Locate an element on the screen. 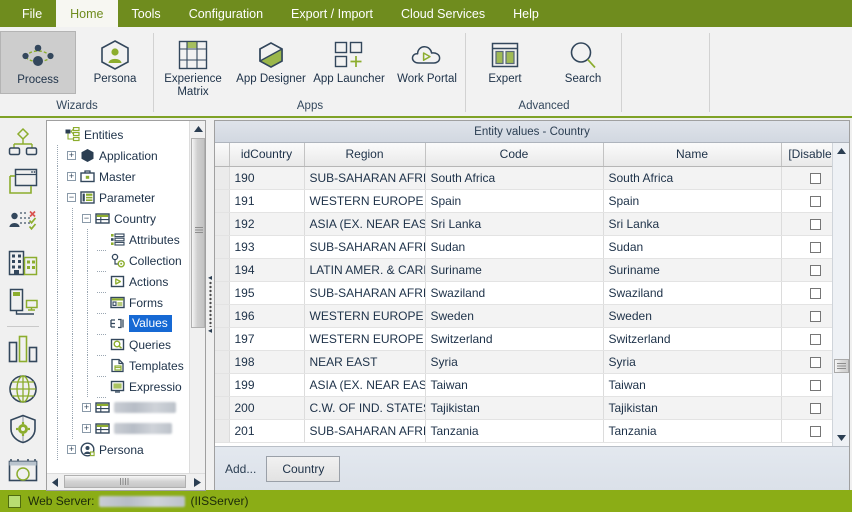  table-row: 196 WESTERN EUROPE Sweden Sweden is located at coordinates (523, 316).